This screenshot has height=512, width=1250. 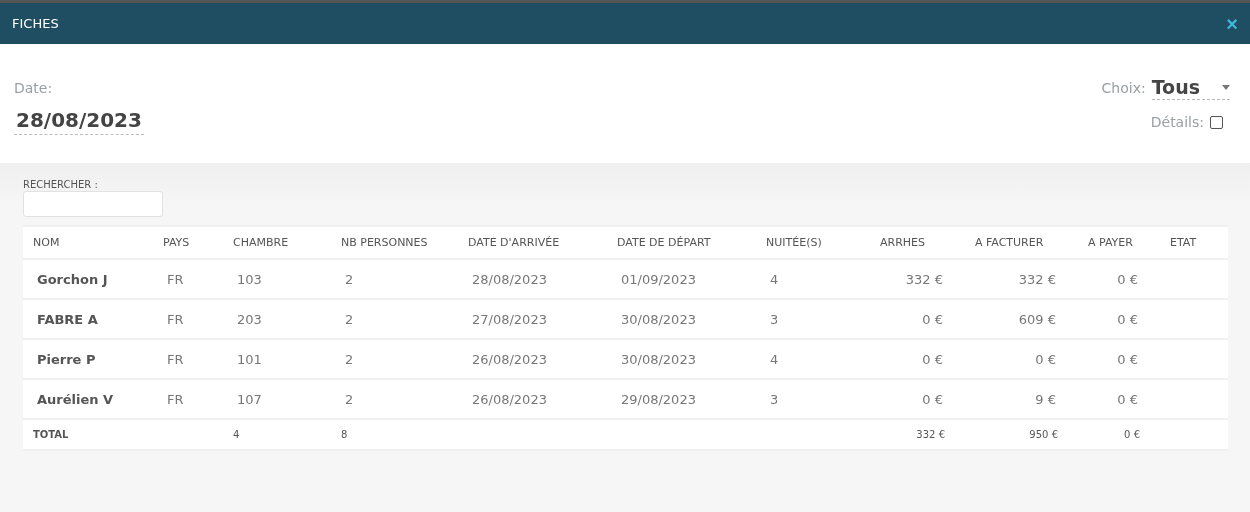 What do you see at coordinates (88, 319) in the screenshot?
I see `guest-name: FABRE A` at bounding box center [88, 319].